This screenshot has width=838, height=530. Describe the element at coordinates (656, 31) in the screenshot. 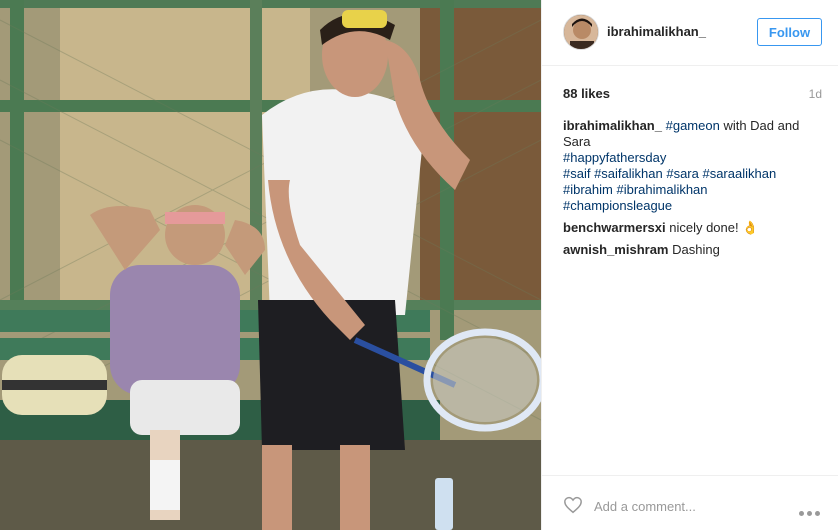

I see `post-author-username: ibrahimalikhan_` at that location.